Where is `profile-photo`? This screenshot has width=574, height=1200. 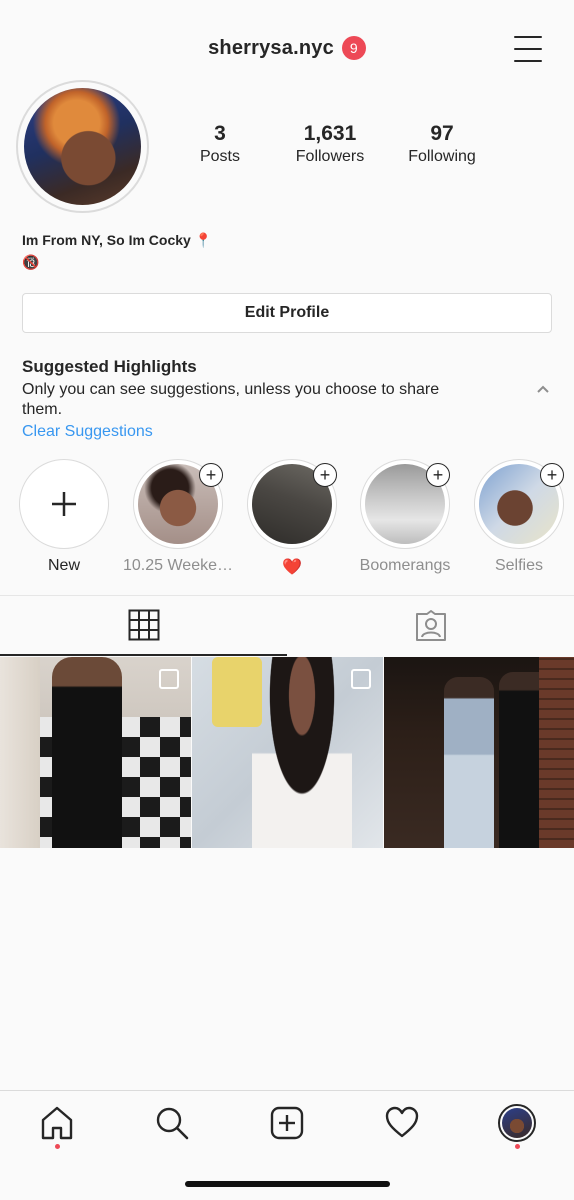
profile-photo is located at coordinates (82, 146).